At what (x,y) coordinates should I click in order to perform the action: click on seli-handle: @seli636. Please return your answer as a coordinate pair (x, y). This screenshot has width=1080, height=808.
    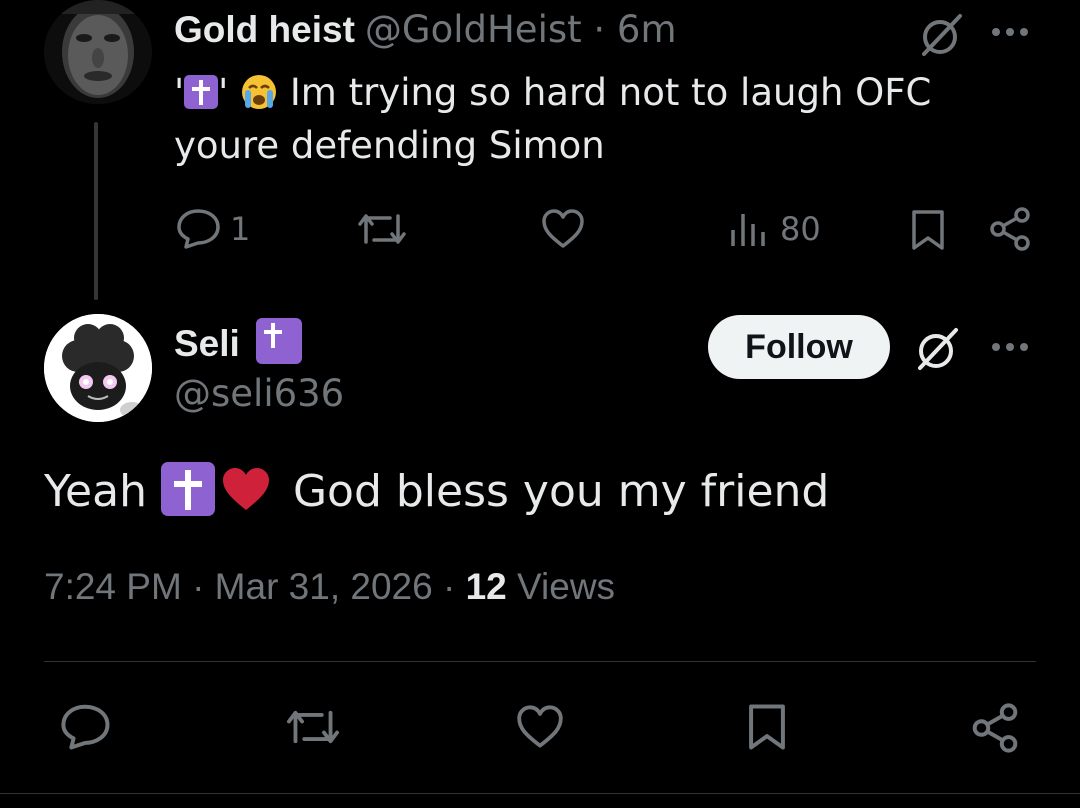
    Looking at the image, I should click on (259, 393).